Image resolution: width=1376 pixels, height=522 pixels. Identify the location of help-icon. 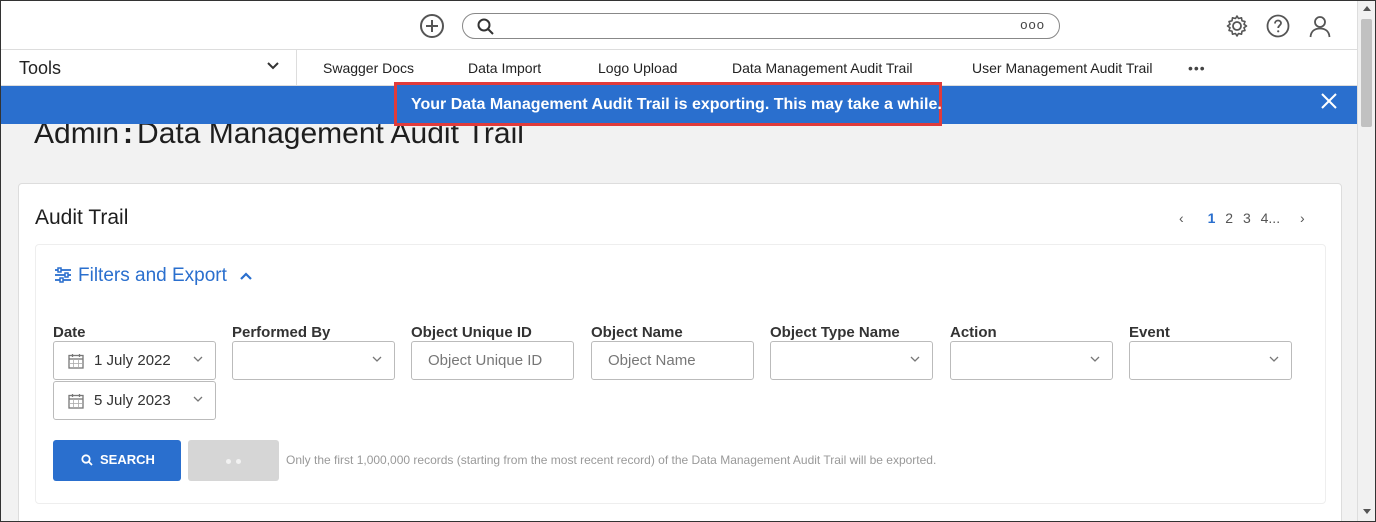
(1278, 26).